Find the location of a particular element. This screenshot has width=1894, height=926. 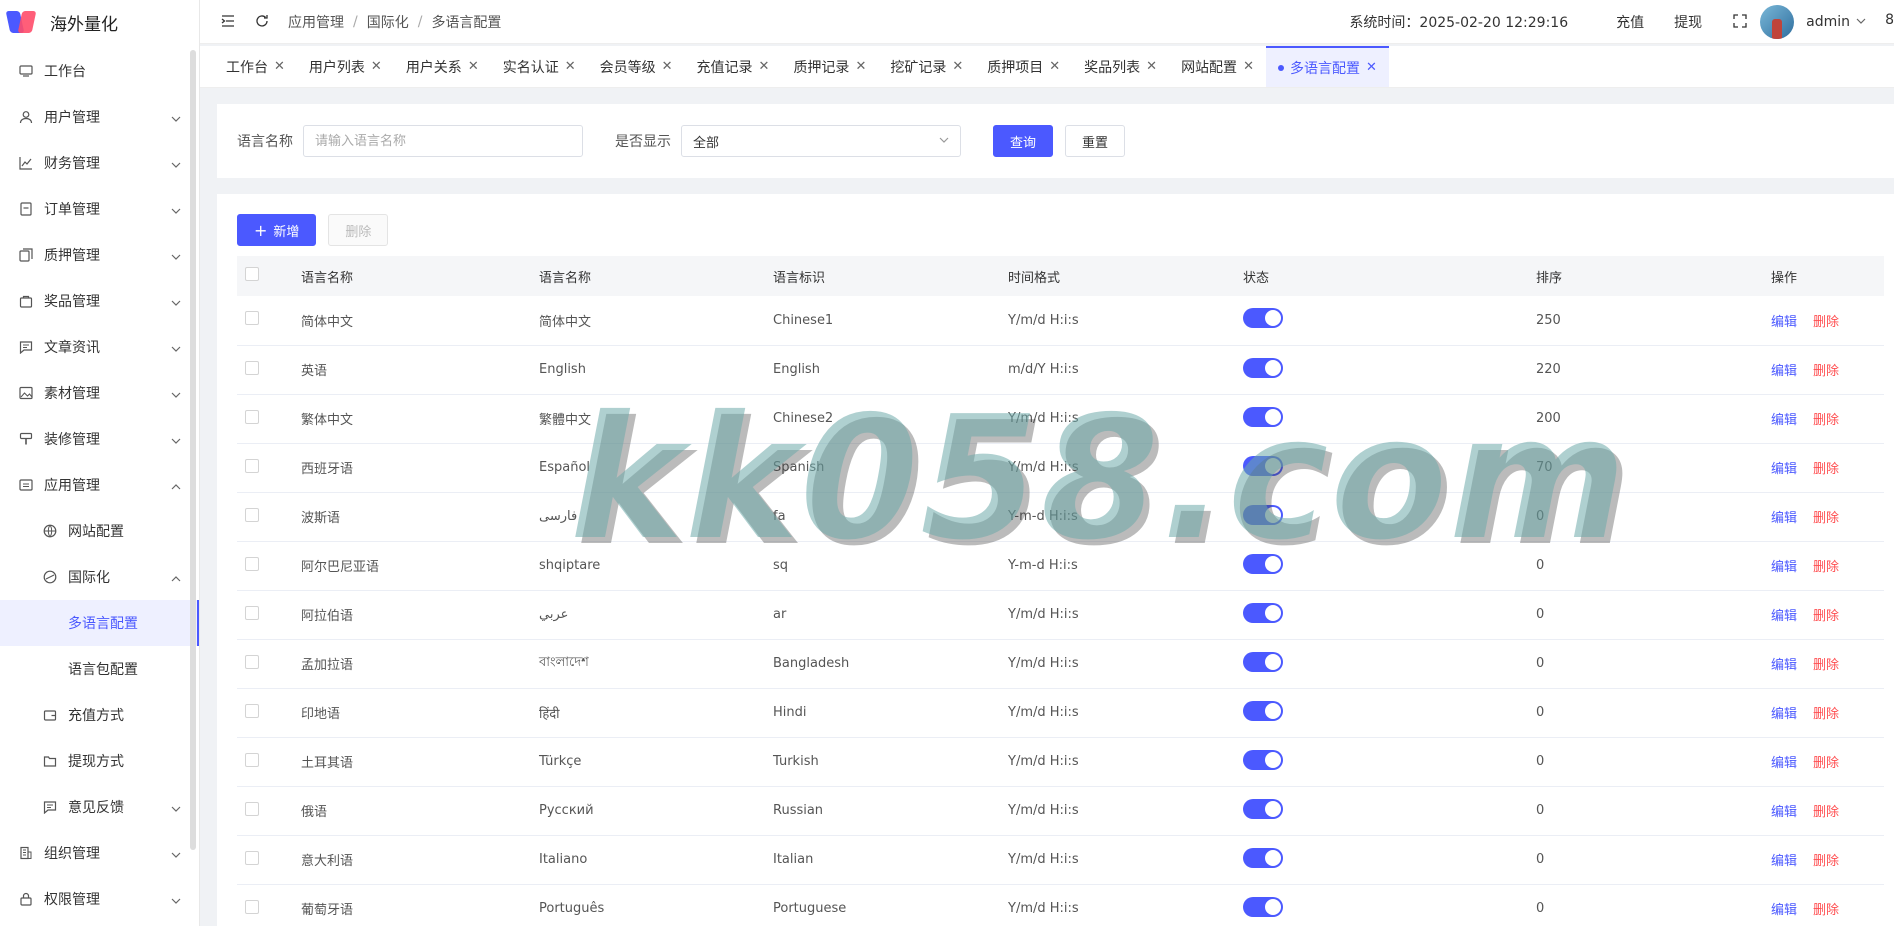

recharge-link: 充值 is located at coordinates (1630, 22).